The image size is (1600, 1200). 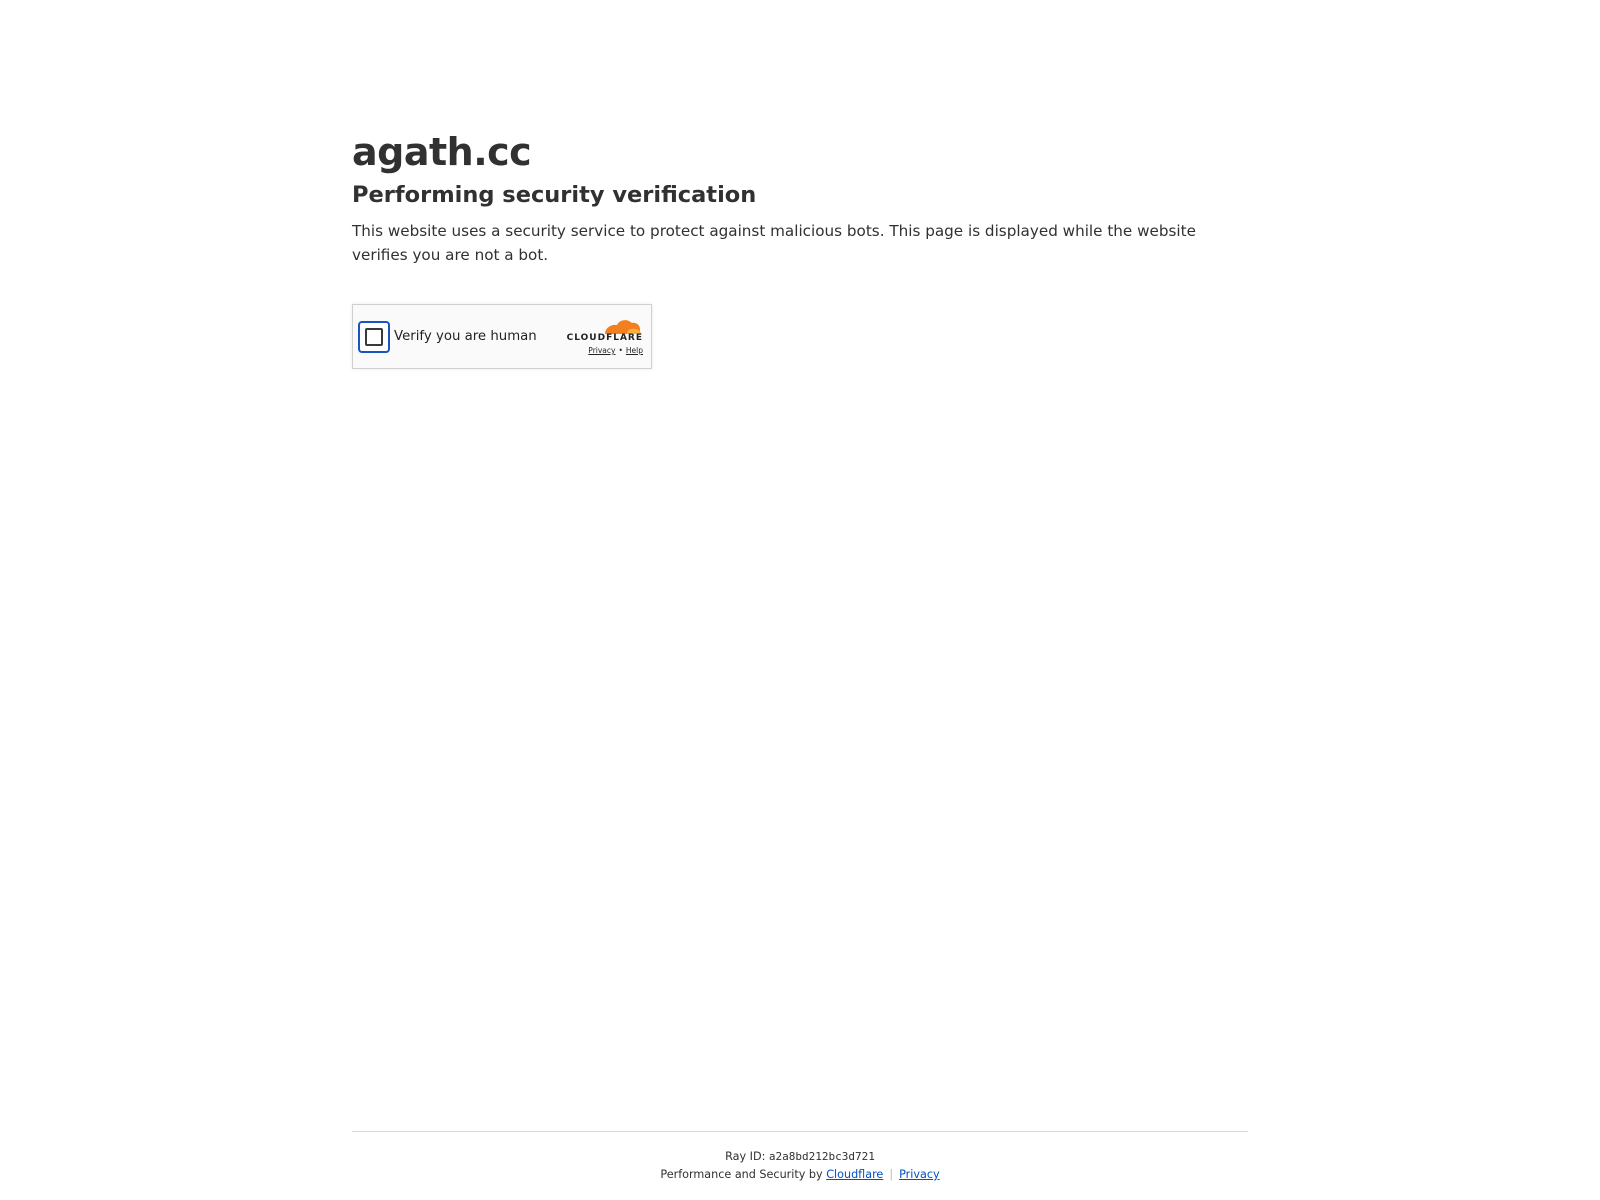 I want to click on footer-divider, so click(x=800, y=1131).